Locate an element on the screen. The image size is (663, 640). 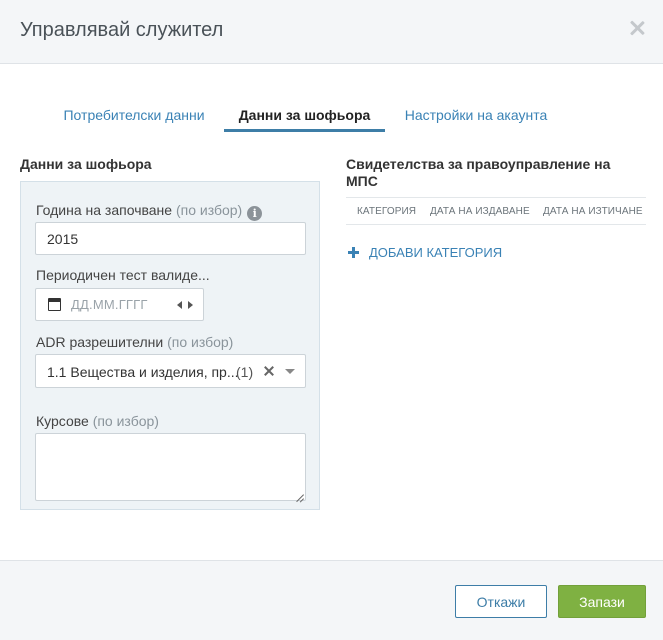
active-tab-indicator is located at coordinates (304, 130).